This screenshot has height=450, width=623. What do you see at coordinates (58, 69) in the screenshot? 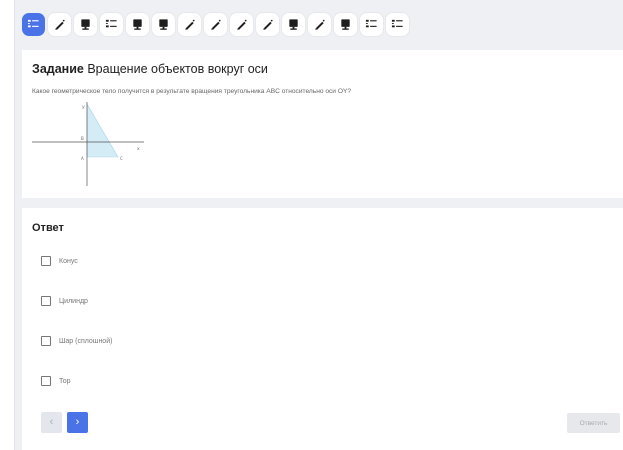
I see `task-label: Задание` at bounding box center [58, 69].